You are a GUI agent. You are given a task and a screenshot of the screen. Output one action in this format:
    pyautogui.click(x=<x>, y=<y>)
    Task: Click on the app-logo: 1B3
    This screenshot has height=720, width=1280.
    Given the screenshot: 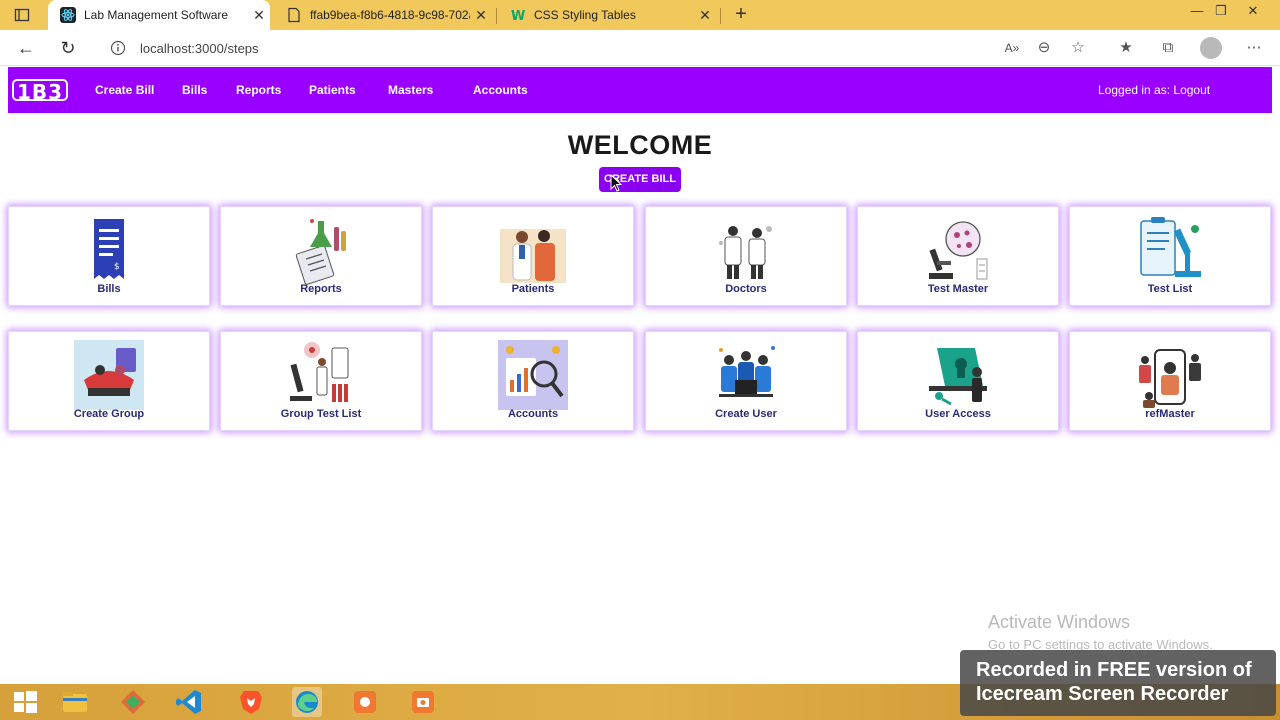 What is the action you would take?
    pyautogui.click(x=40, y=91)
    